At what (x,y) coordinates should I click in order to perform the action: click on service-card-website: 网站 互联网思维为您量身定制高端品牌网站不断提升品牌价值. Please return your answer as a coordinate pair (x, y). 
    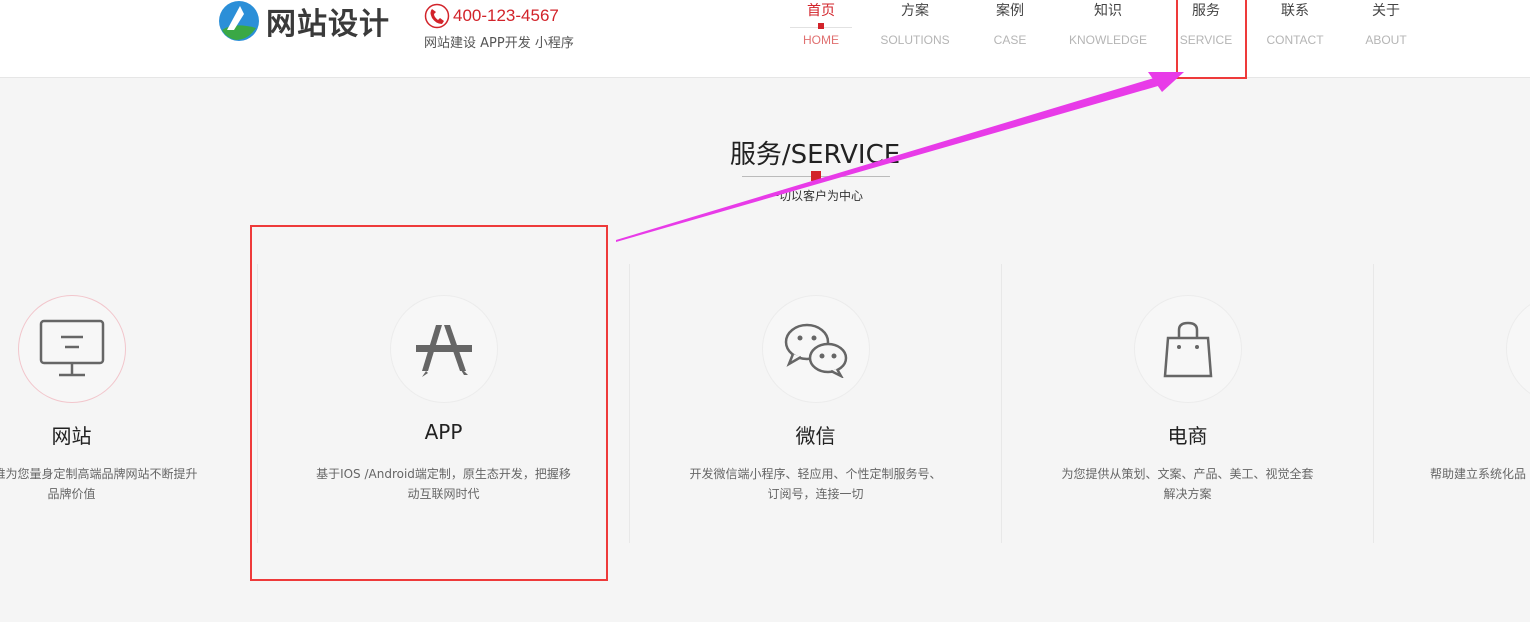
    Looking at the image, I should click on (129, 403).